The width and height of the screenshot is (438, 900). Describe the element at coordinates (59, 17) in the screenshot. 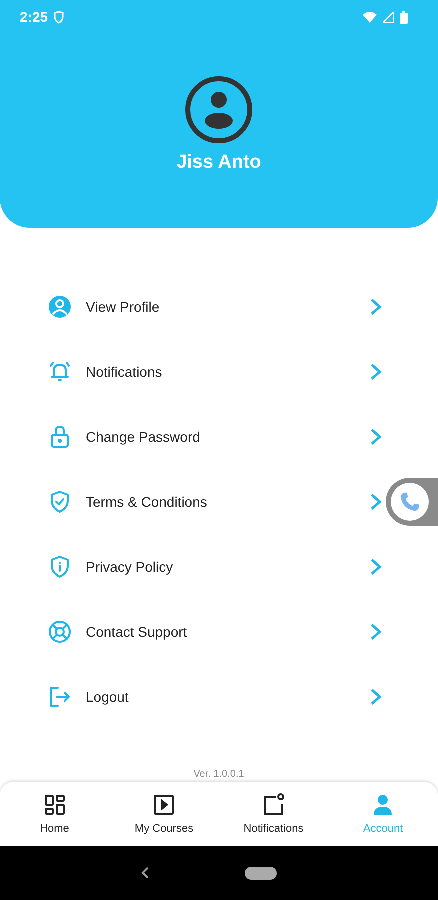

I see `shield-icon` at that location.